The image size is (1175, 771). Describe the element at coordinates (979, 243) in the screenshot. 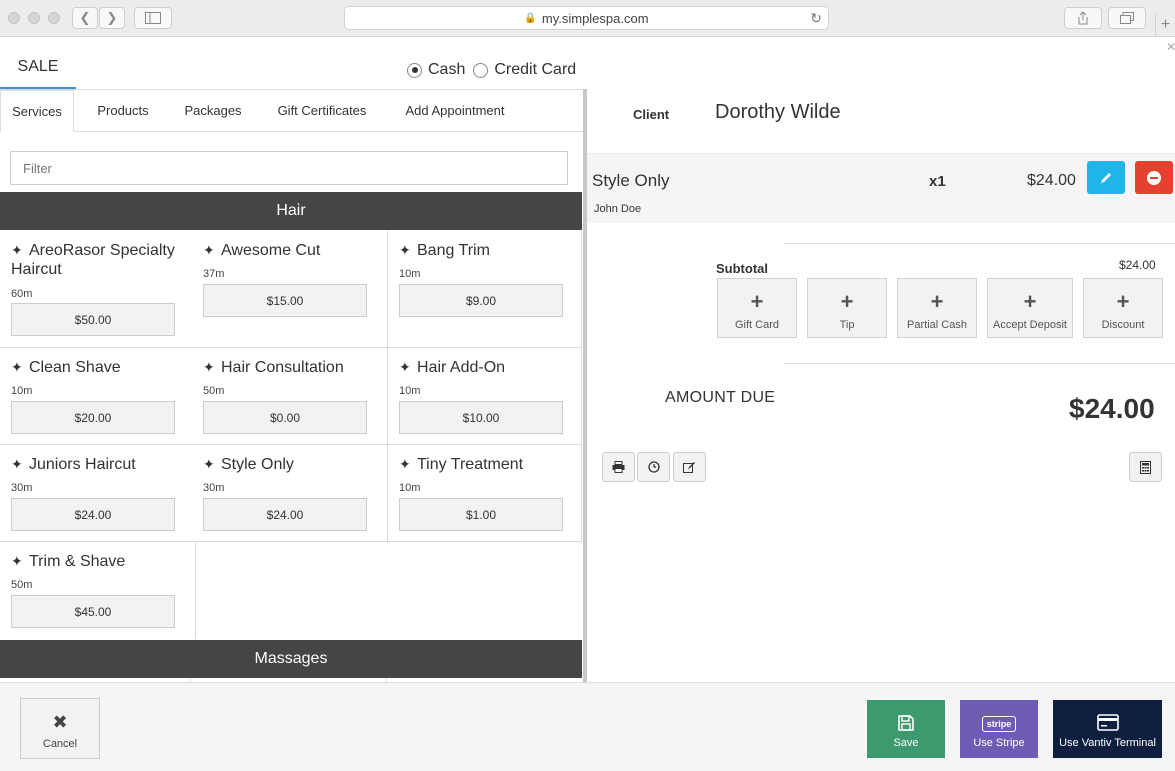

I see `divider-line` at that location.